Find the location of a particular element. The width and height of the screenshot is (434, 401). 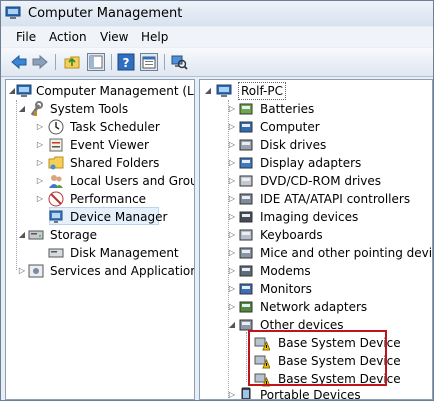

tree-node-computer-management: ◢ Computer Management (Local is located at coordinates (101, 91).